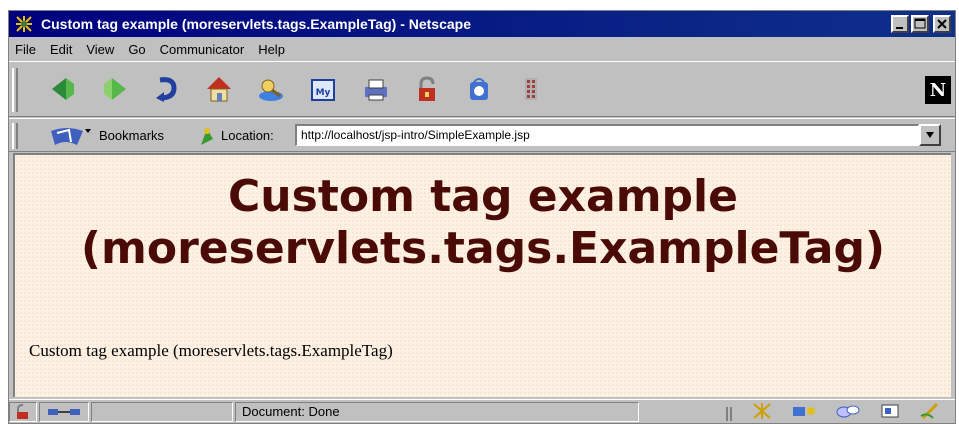  I want to click on bookmarks-label: Bookmarks, so click(131, 135).